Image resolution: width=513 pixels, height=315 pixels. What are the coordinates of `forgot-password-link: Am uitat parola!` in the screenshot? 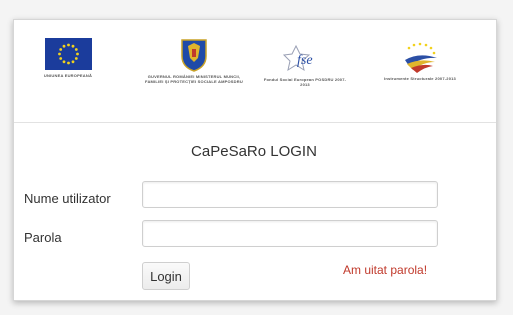 It's located at (385, 270).